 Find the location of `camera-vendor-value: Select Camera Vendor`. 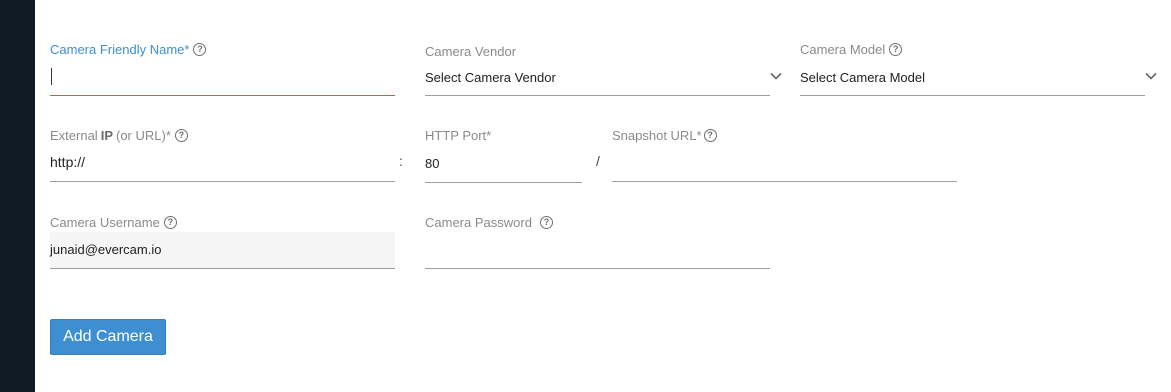

camera-vendor-value: Select Camera Vendor is located at coordinates (490, 77).